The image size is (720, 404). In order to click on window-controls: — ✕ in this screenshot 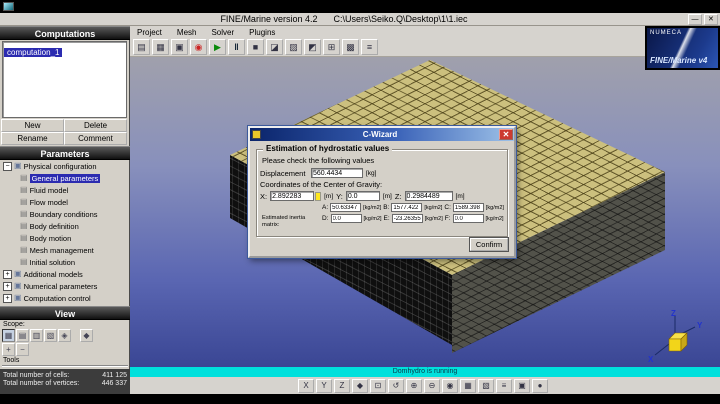, I will do `click(702, 19)`.